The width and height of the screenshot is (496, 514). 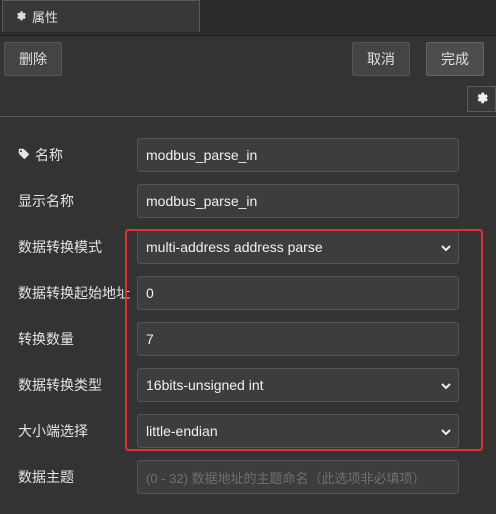 What do you see at coordinates (182, 431) in the screenshot?
I see `endian-value: little-endian` at bounding box center [182, 431].